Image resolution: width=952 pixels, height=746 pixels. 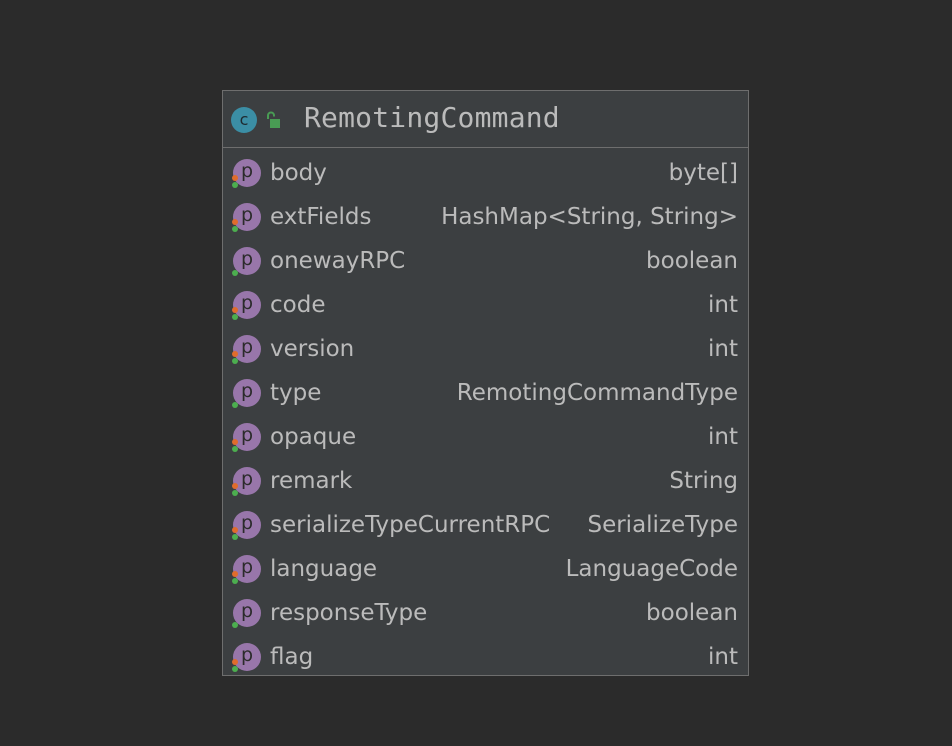 I want to click on field-row: p version int, so click(x=485, y=349).